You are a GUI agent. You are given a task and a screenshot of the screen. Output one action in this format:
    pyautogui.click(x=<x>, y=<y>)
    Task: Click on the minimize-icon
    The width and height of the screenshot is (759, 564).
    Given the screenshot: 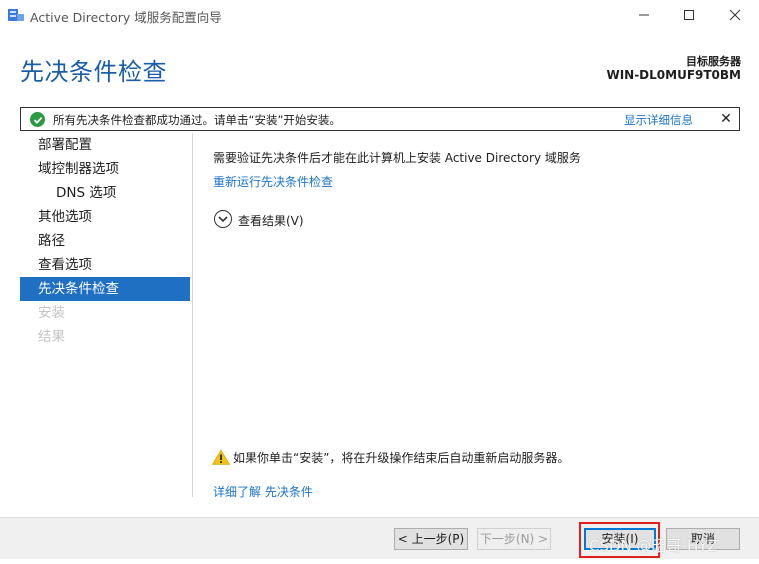 What is the action you would take?
    pyautogui.click(x=644, y=15)
    